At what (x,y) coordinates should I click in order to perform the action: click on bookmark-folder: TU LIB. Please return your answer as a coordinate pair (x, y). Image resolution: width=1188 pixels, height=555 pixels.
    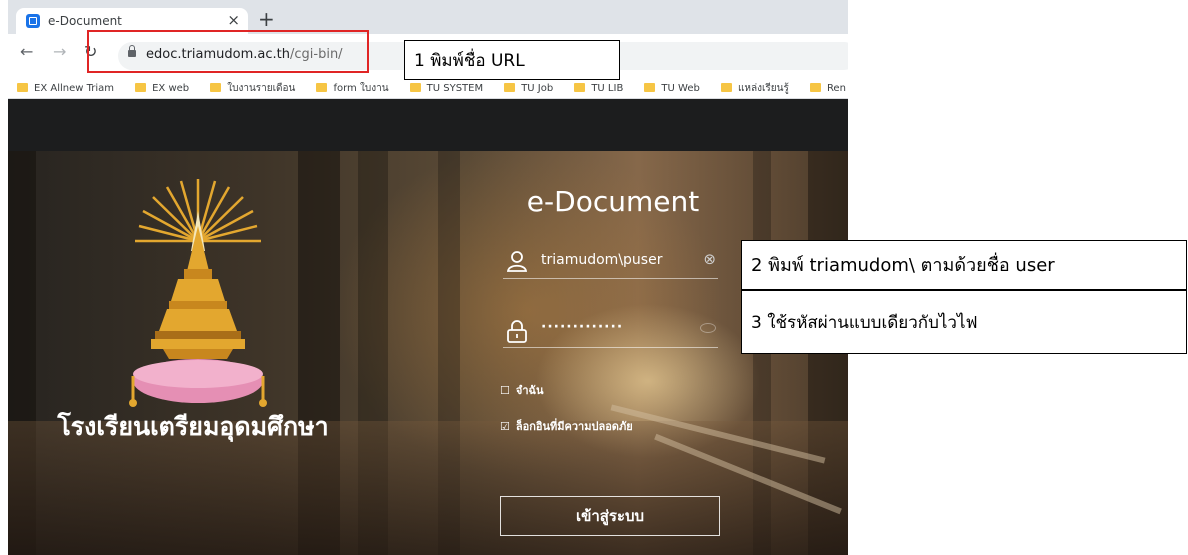
    Looking at the image, I should click on (598, 88).